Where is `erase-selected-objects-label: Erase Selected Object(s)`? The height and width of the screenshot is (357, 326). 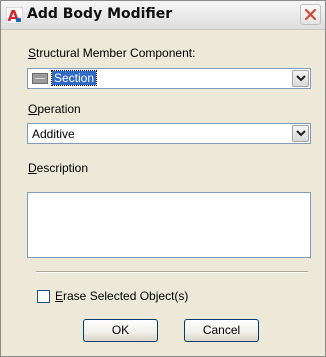
erase-selected-objects-label: Erase Selected Object(s) is located at coordinates (121, 296).